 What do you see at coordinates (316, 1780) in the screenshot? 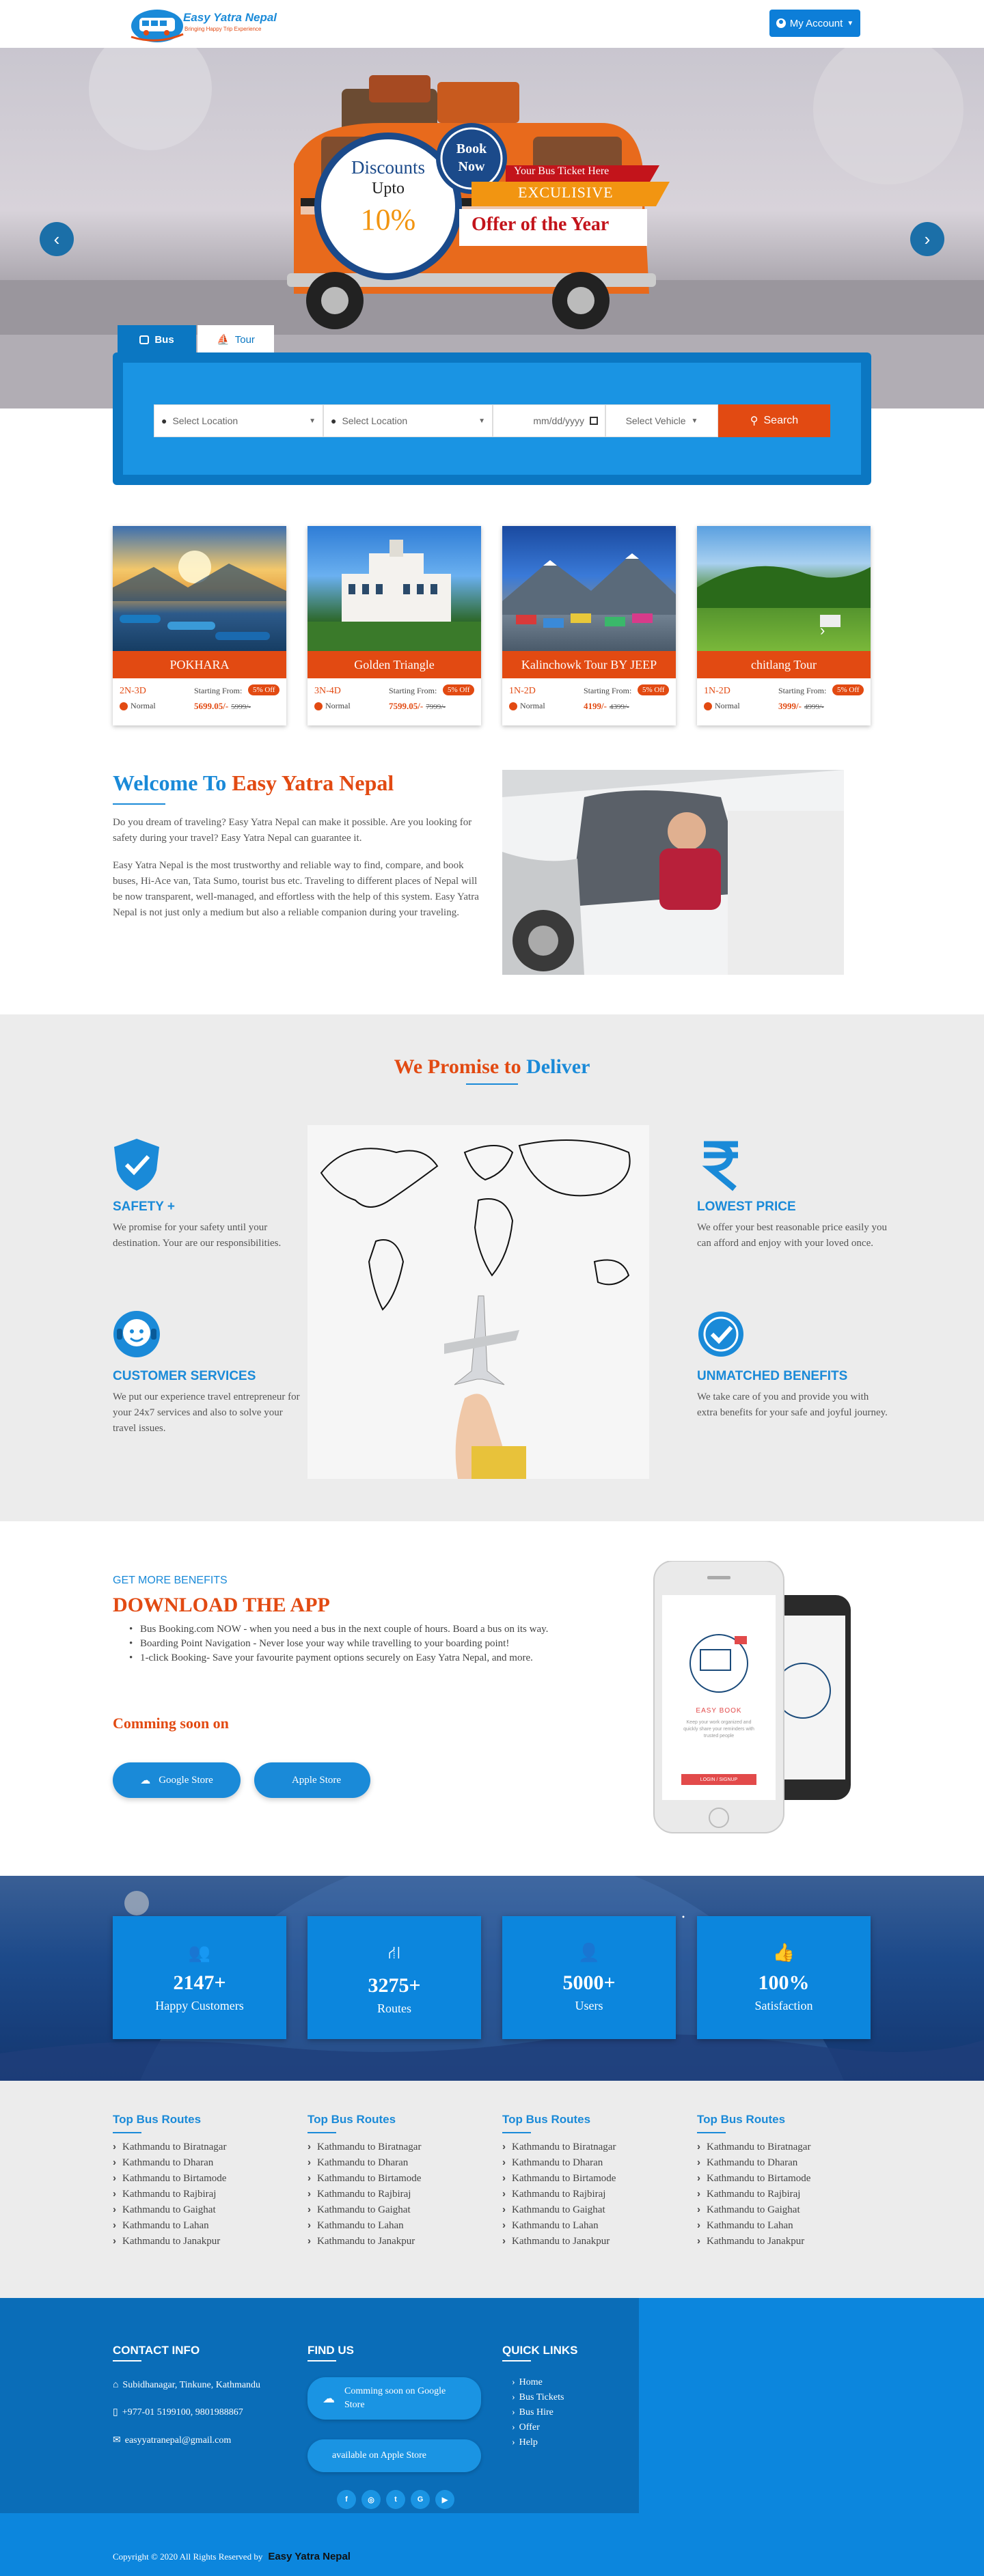
I see `apple-store-label: Apple Store` at bounding box center [316, 1780].